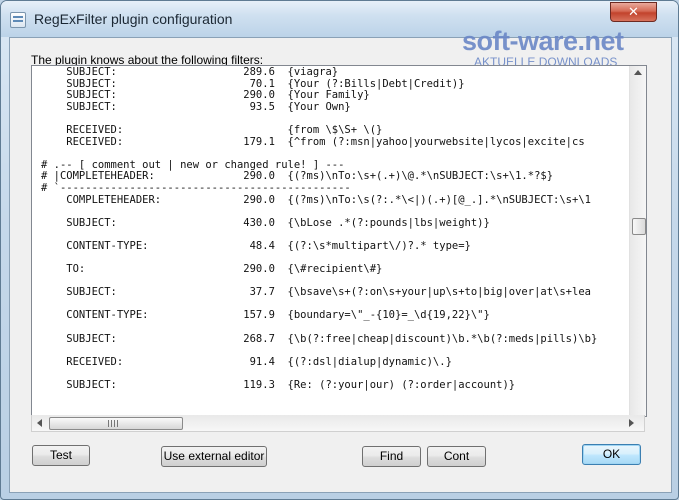 Image resolution: width=679 pixels, height=500 pixels. What do you see at coordinates (391, 456) in the screenshot?
I see `find-button: Find` at bounding box center [391, 456].